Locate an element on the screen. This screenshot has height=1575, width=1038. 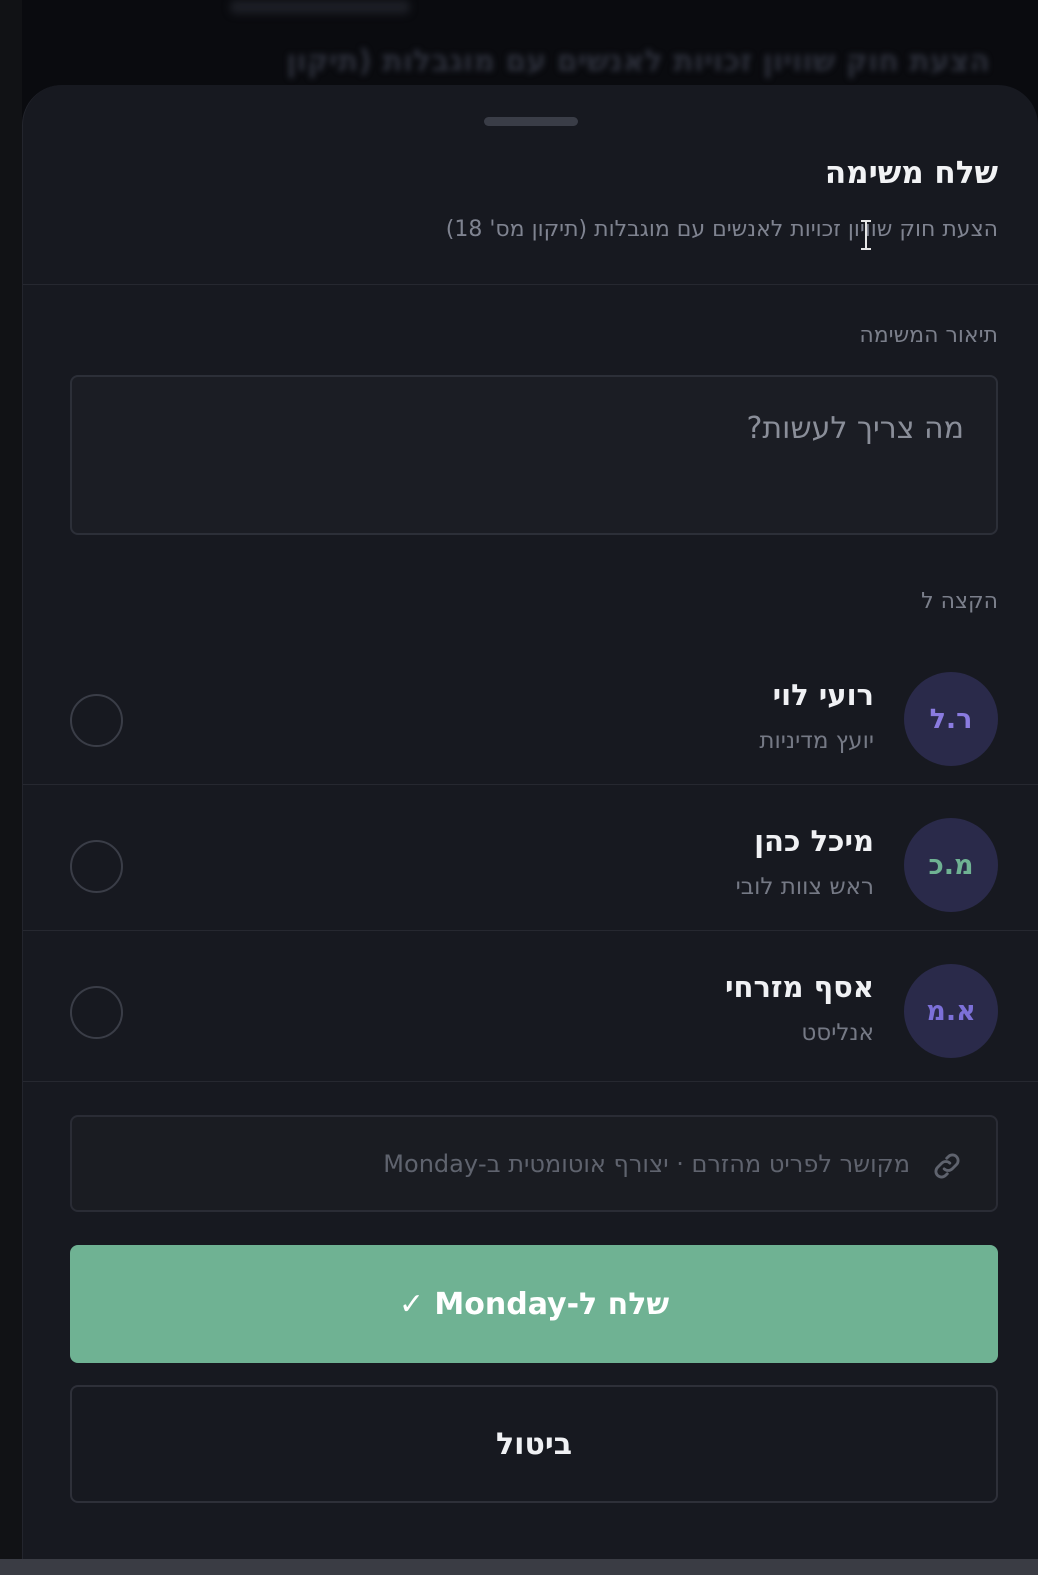
avatar: מ.כ is located at coordinates (951, 865).